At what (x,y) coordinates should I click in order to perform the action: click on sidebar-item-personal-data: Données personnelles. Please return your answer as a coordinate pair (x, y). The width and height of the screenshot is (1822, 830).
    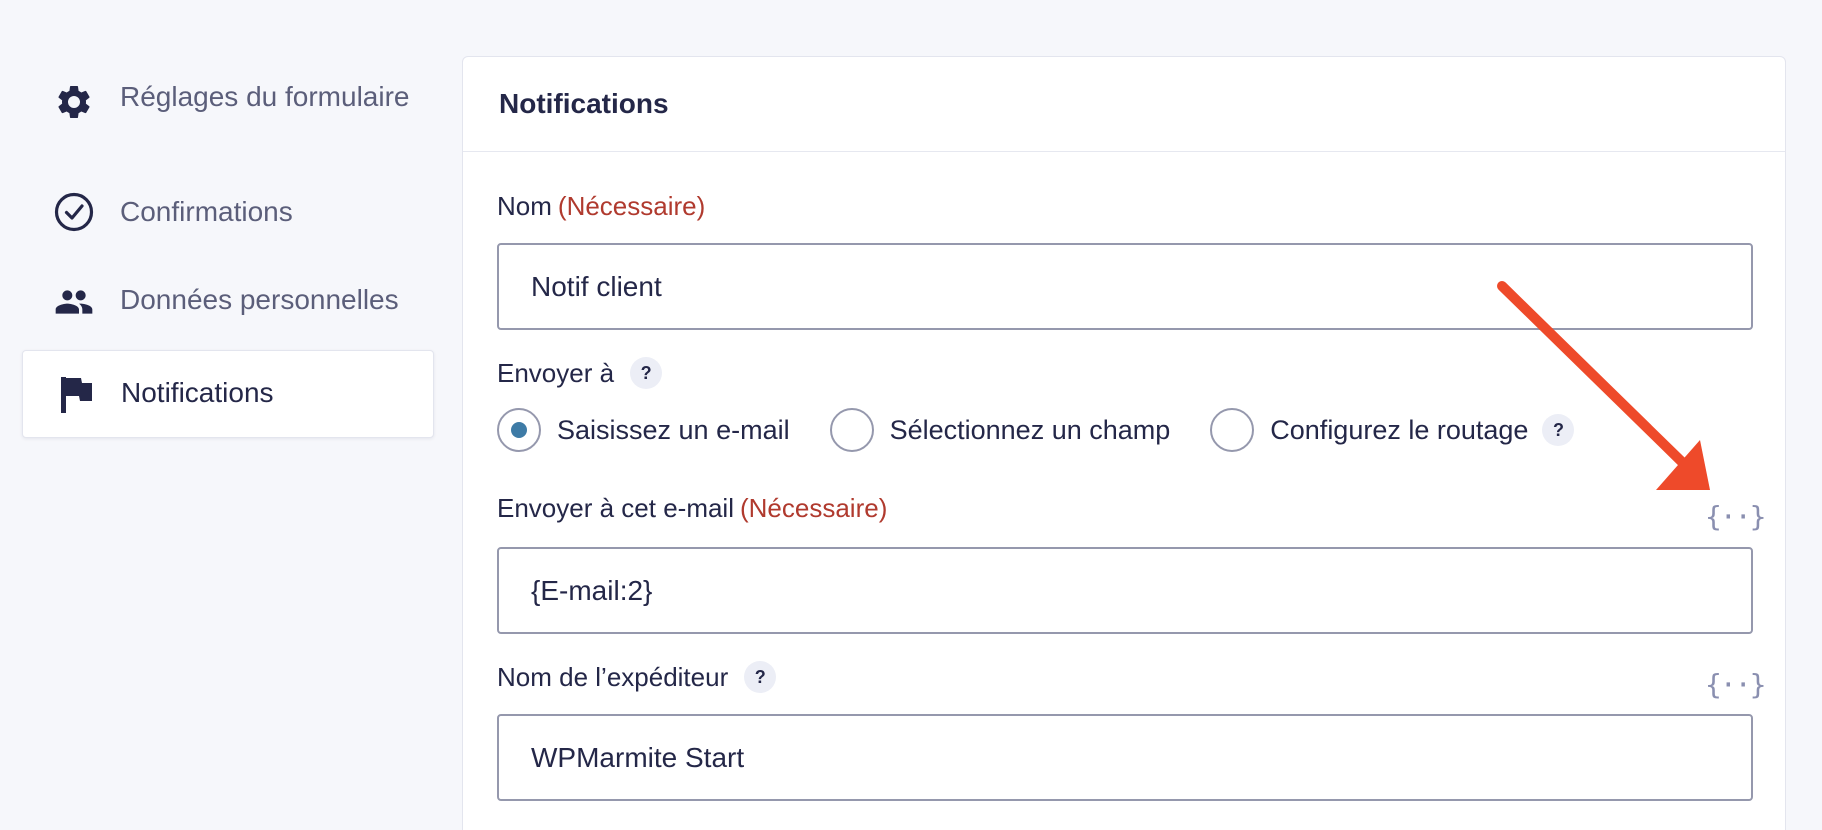
    Looking at the image, I should click on (228, 303).